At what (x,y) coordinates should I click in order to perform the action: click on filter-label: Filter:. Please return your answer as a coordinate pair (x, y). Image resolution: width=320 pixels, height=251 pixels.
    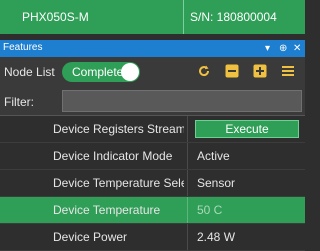
    Looking at the image, I should click on (19, 102).